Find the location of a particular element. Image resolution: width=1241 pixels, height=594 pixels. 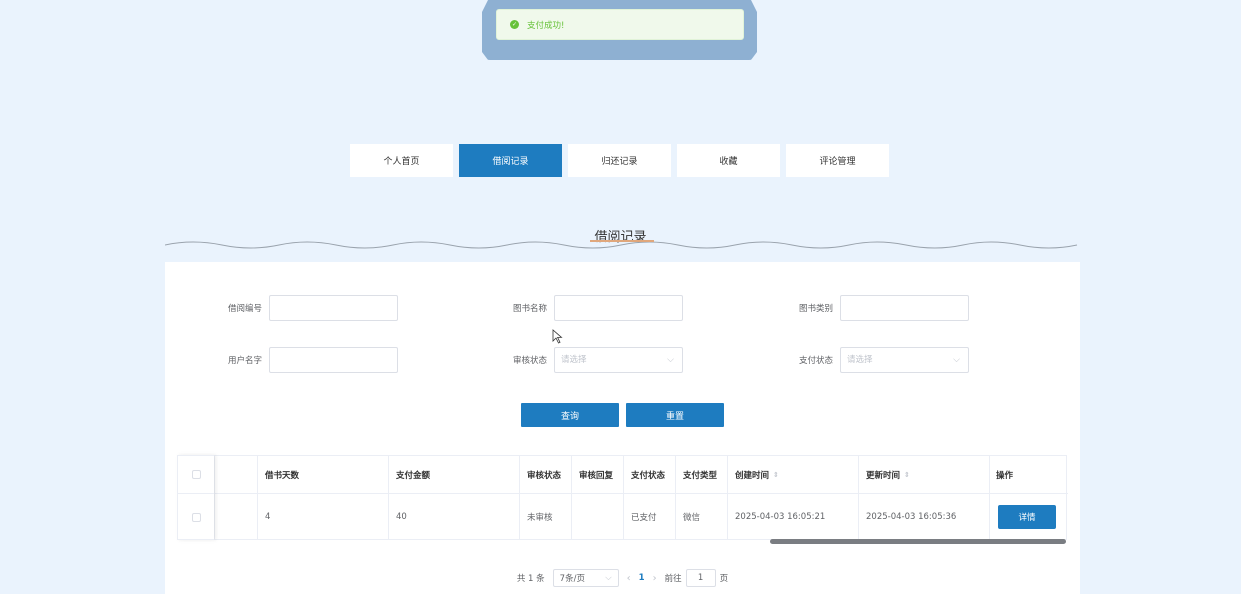

updated-cell: 2025-04-03 16:05:36 is located at coordinates (924, 517).